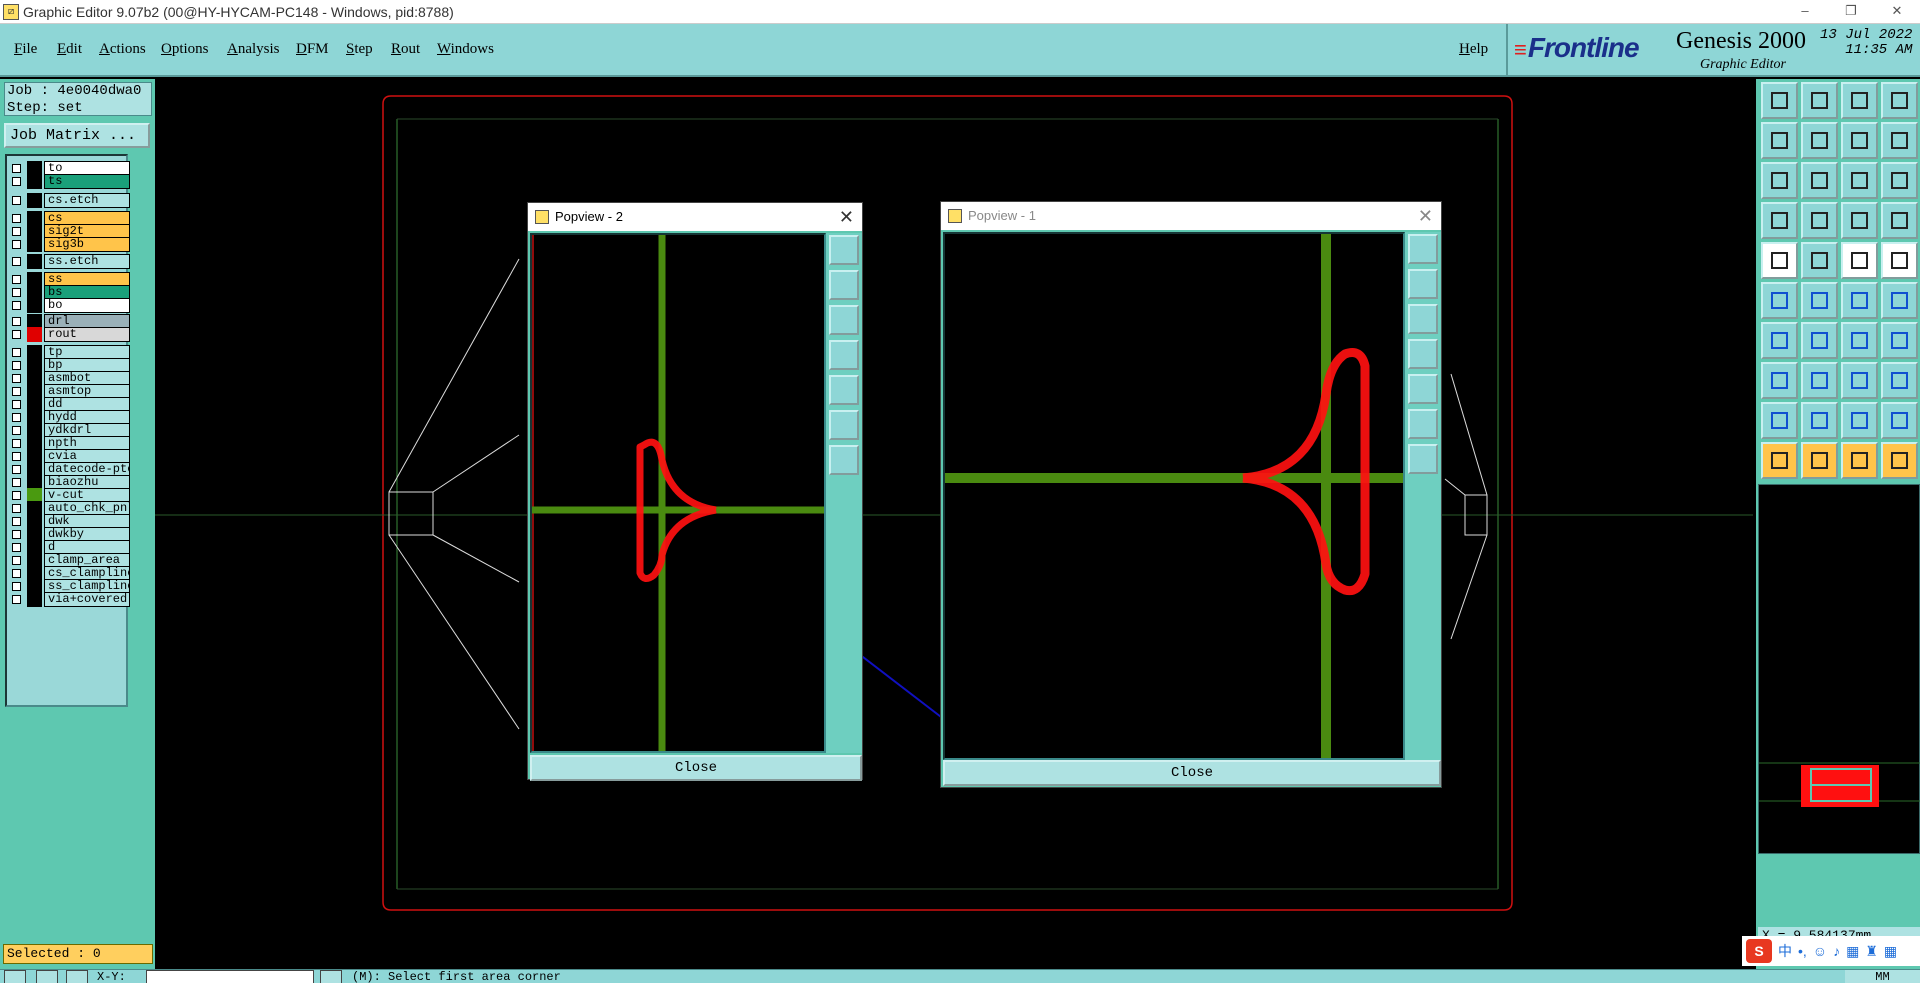 This screenshot has height=983, width=1920. I want to click on fit-icon, so click(1779, 180).